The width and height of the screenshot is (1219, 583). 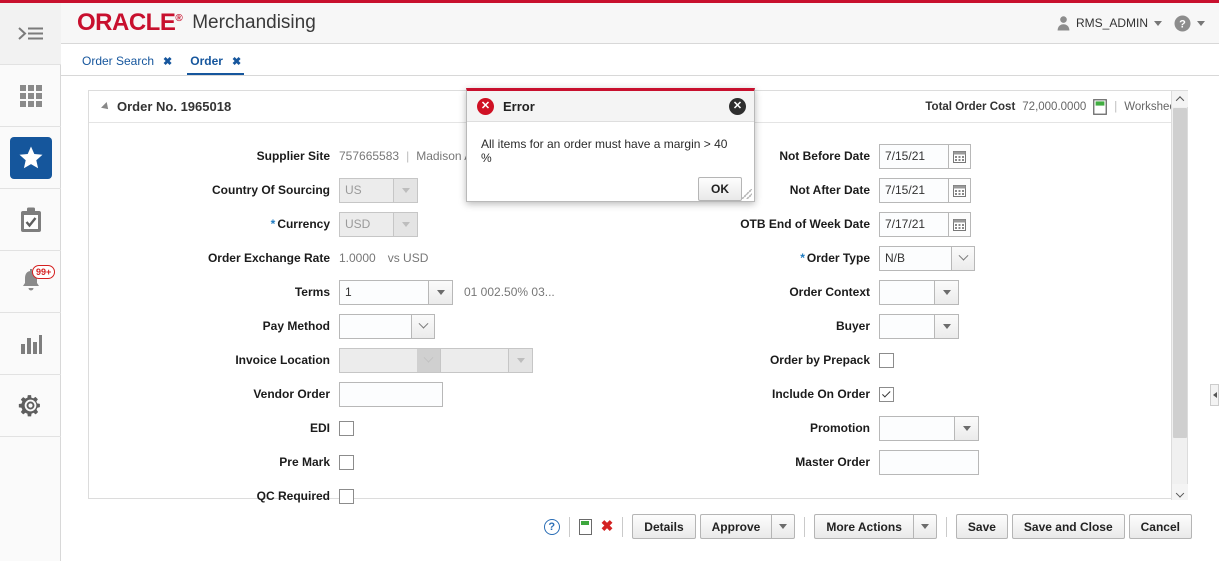 I want to click on pay-method-select, so click(x=375, y=326).